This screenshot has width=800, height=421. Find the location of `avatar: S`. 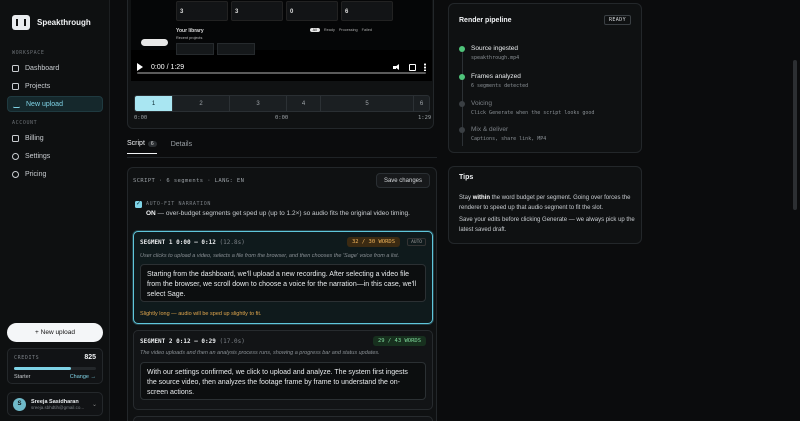

avatar: S is located at coordinates (19, 404).